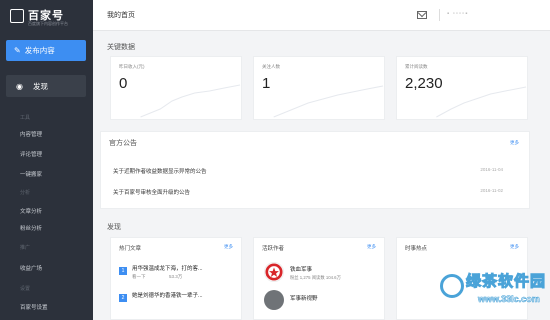 The image size is (550, 320). Describe the element at coordinates (34, 307) in the screenshot. I see `sidebar-item-account-settings: 百家号设置` at that location.